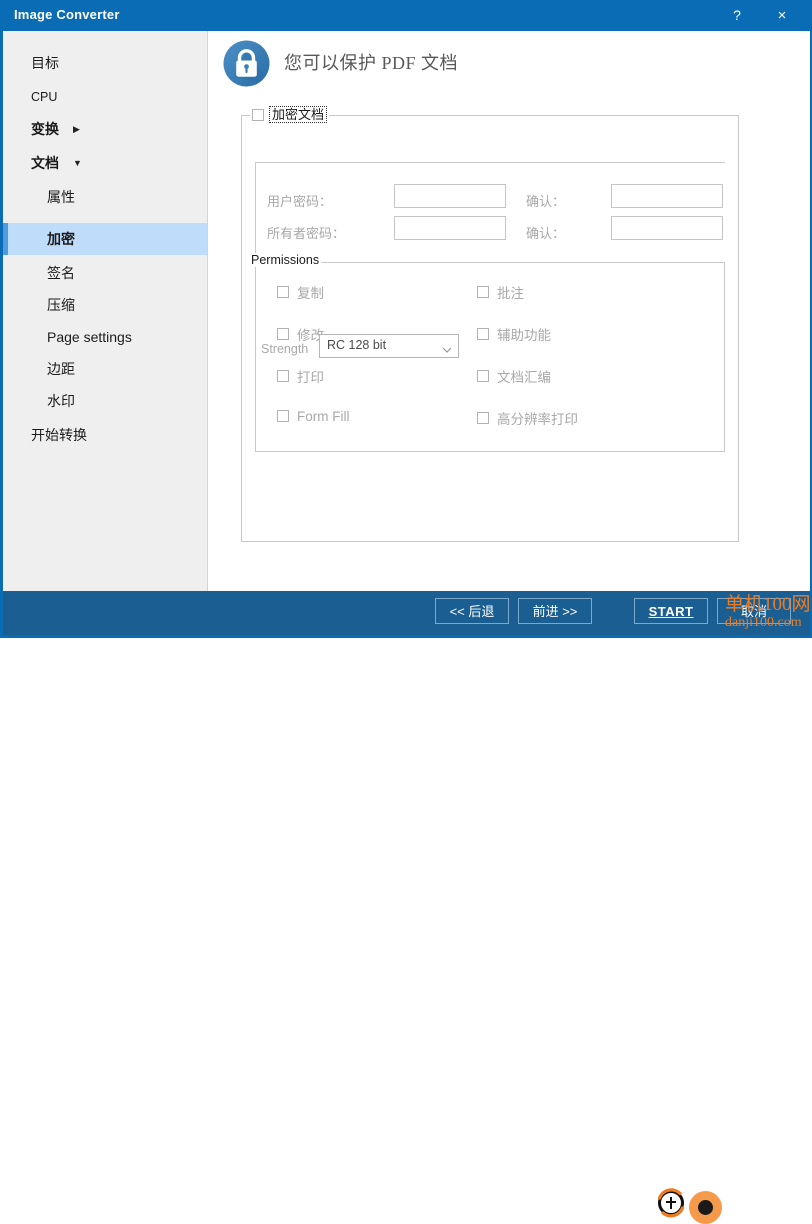  I want to click on sidebar-item-2: 变换 ▶, so click(105, 129).